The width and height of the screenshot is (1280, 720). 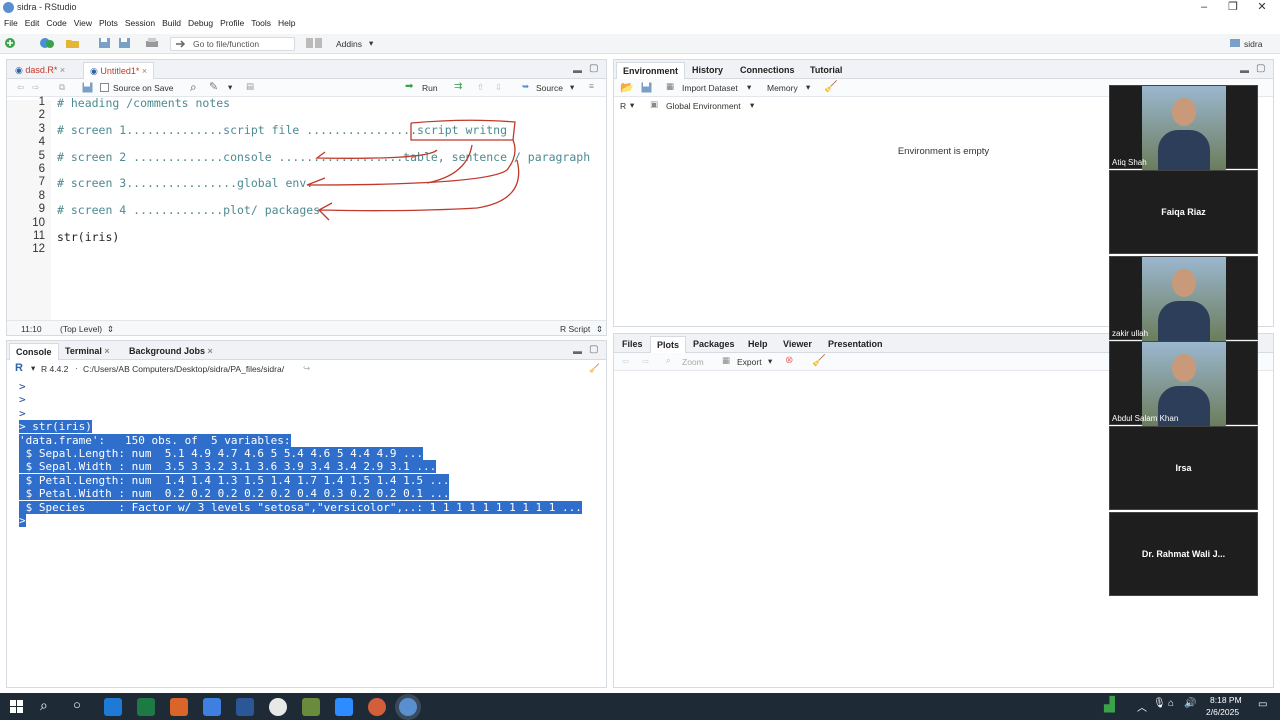 What do you see at coordinates (349, 44) in the screenshot?
I see `addins-menu: Addins` at bounding box center [349, 44].